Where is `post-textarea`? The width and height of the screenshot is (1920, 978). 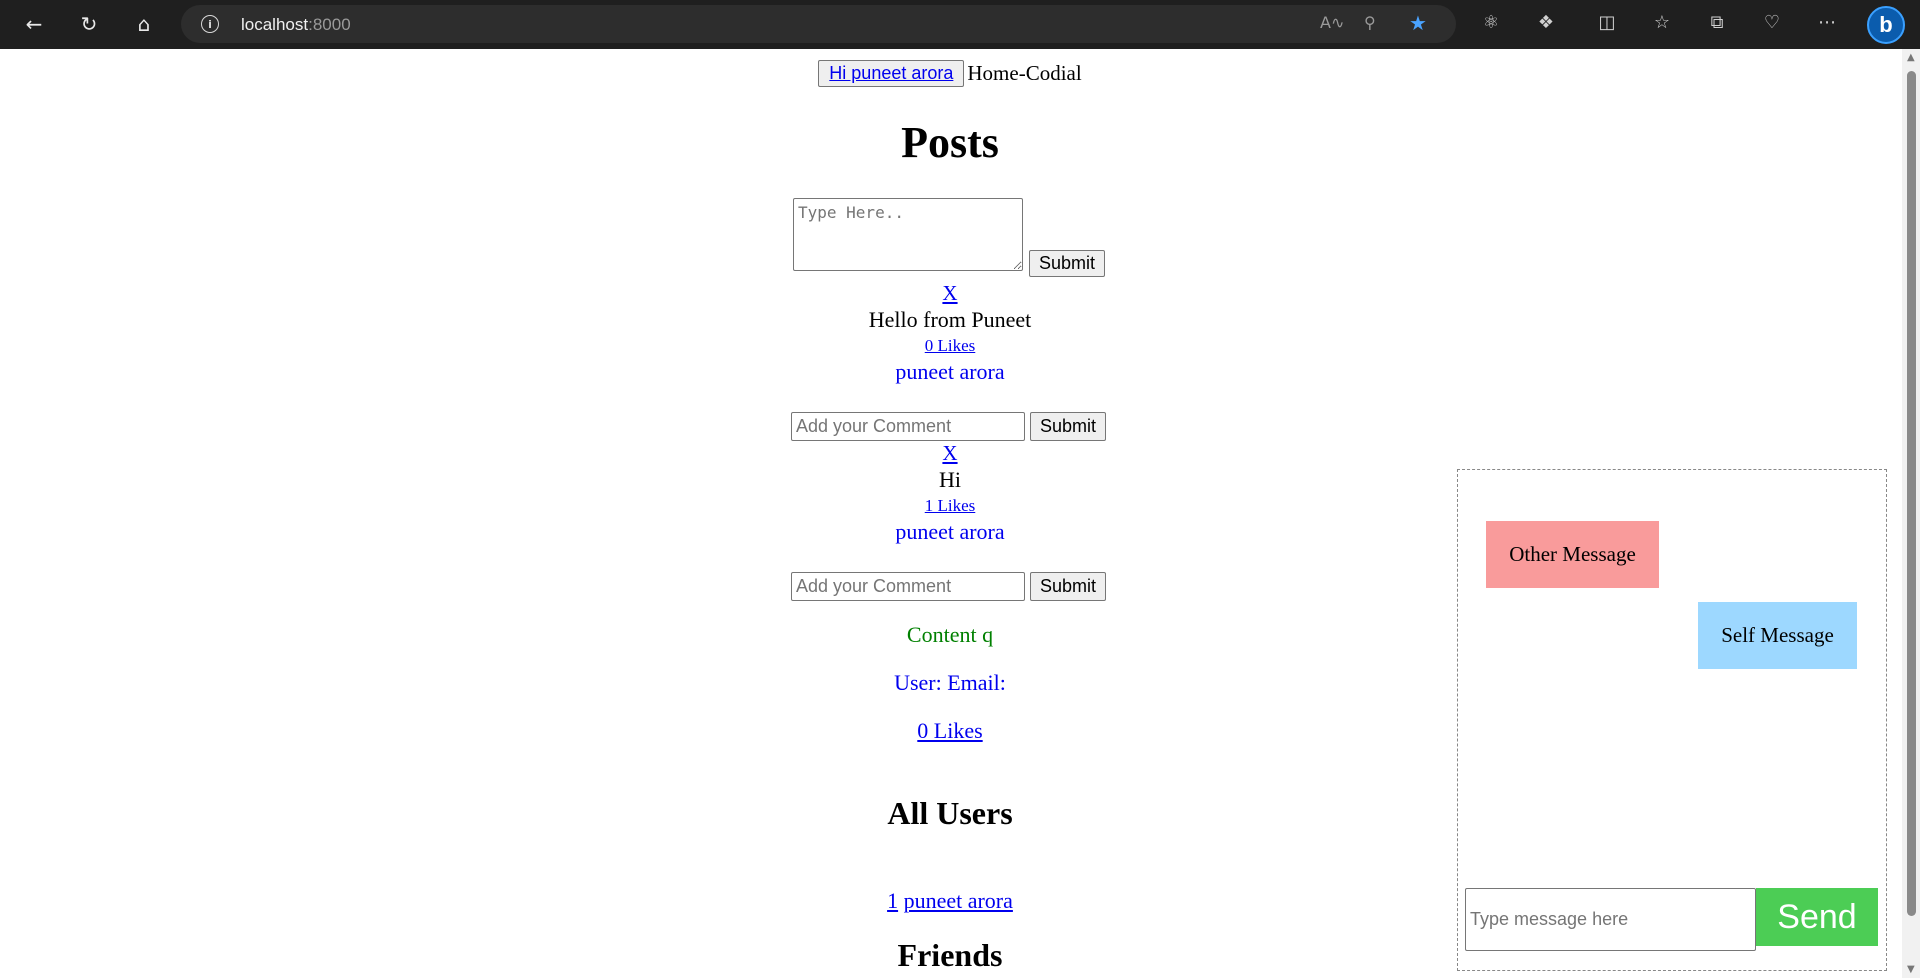
post-textarea is located at coordinates (908, 234).